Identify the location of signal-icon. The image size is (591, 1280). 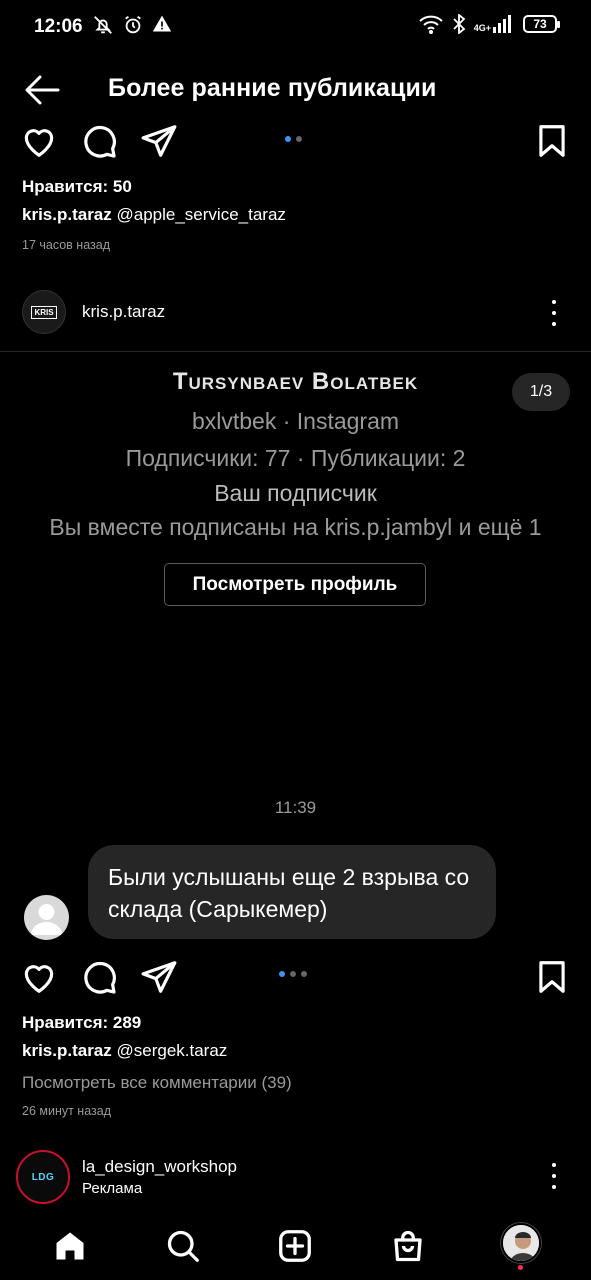
(502, 24).